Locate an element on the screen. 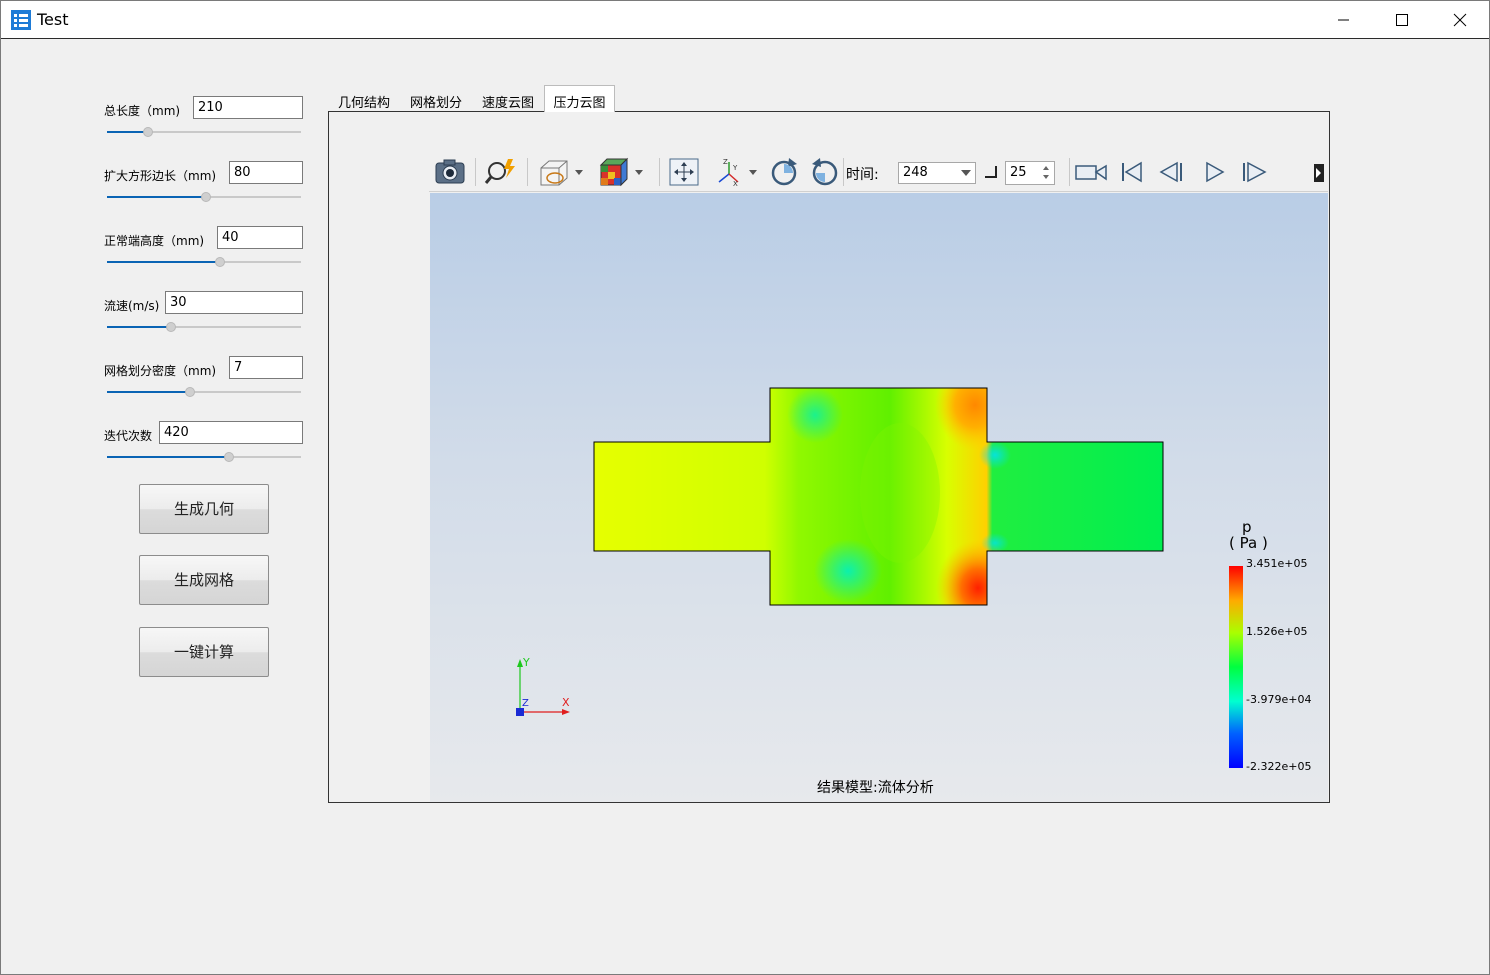 The height and width of the screenshot is (975, 1490). iterations-input: 420 is located at coordinates (231, 432).